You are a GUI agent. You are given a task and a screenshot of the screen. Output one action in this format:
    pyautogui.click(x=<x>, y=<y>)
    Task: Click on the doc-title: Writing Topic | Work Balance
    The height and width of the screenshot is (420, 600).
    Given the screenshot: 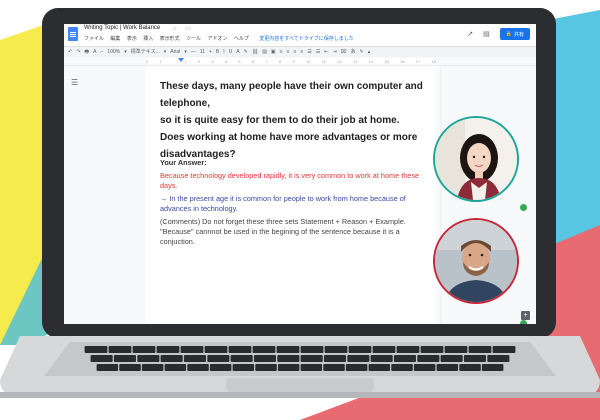 What is the action you would take?
    pyautogui.click(x=122, y=28)
    